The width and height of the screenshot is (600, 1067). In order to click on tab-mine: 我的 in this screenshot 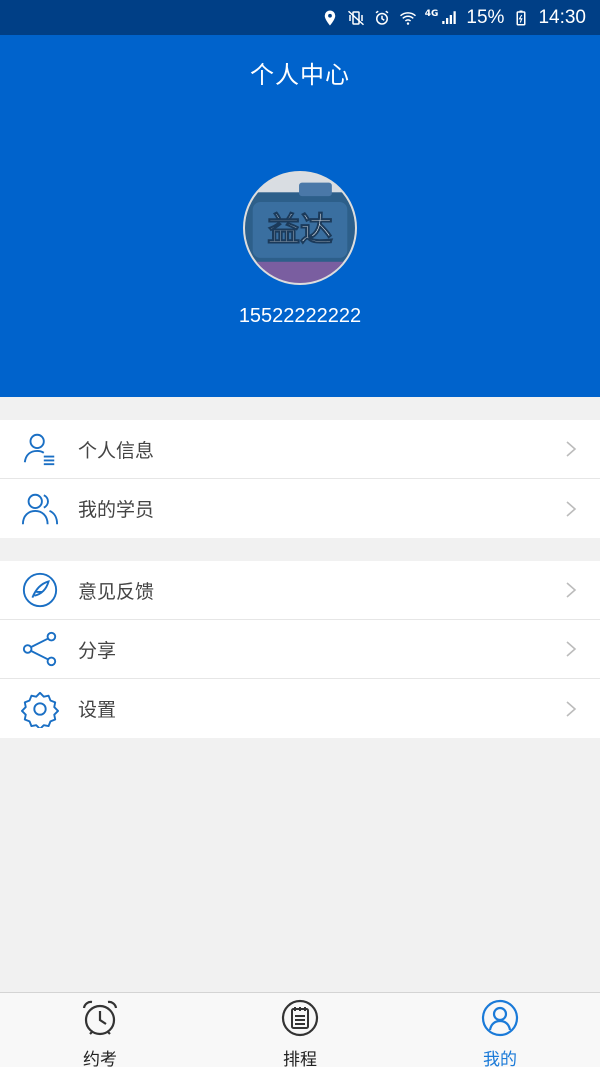, I will do `click(500, 1030)`.